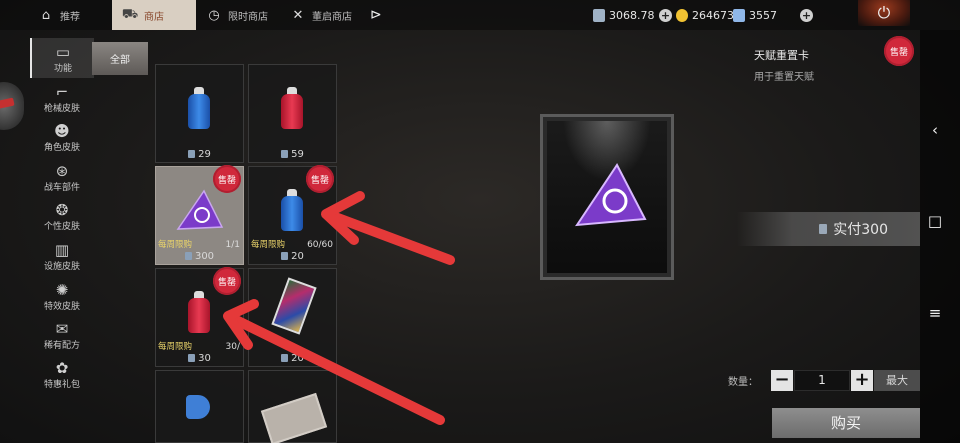  What do you see at coordinates (12, 106) in the screenshot?
I see `floating-ball-icon` at bounding box center [12, 106].